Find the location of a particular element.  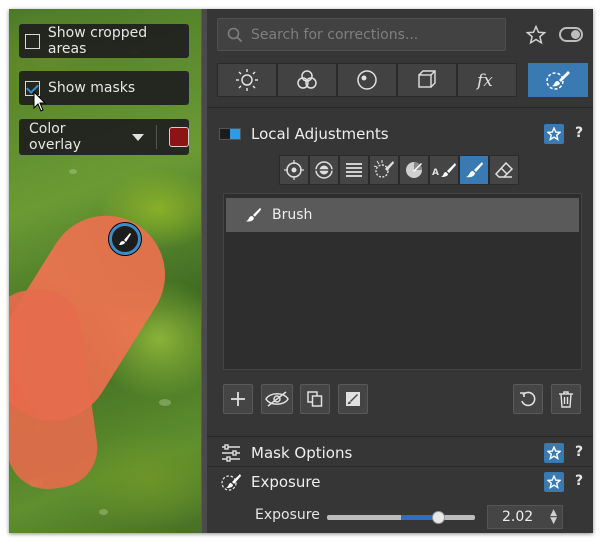

undo-icon is located at coordinates (528, 399).